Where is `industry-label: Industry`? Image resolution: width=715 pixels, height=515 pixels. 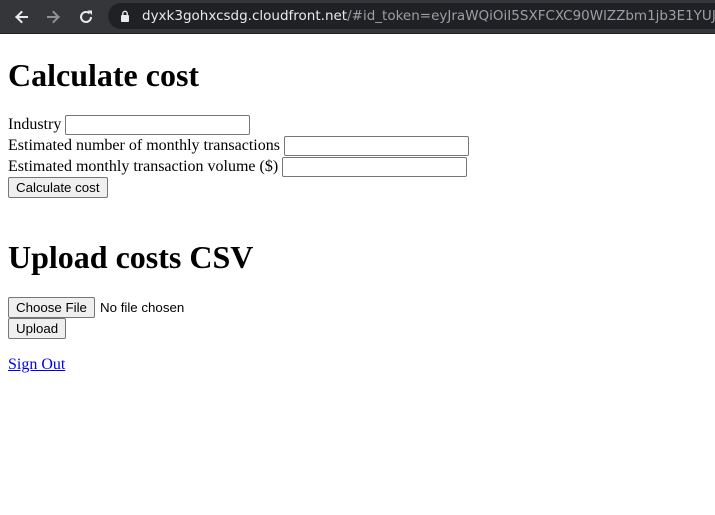 industry-label: Industry is located at coordinates (35, 124).